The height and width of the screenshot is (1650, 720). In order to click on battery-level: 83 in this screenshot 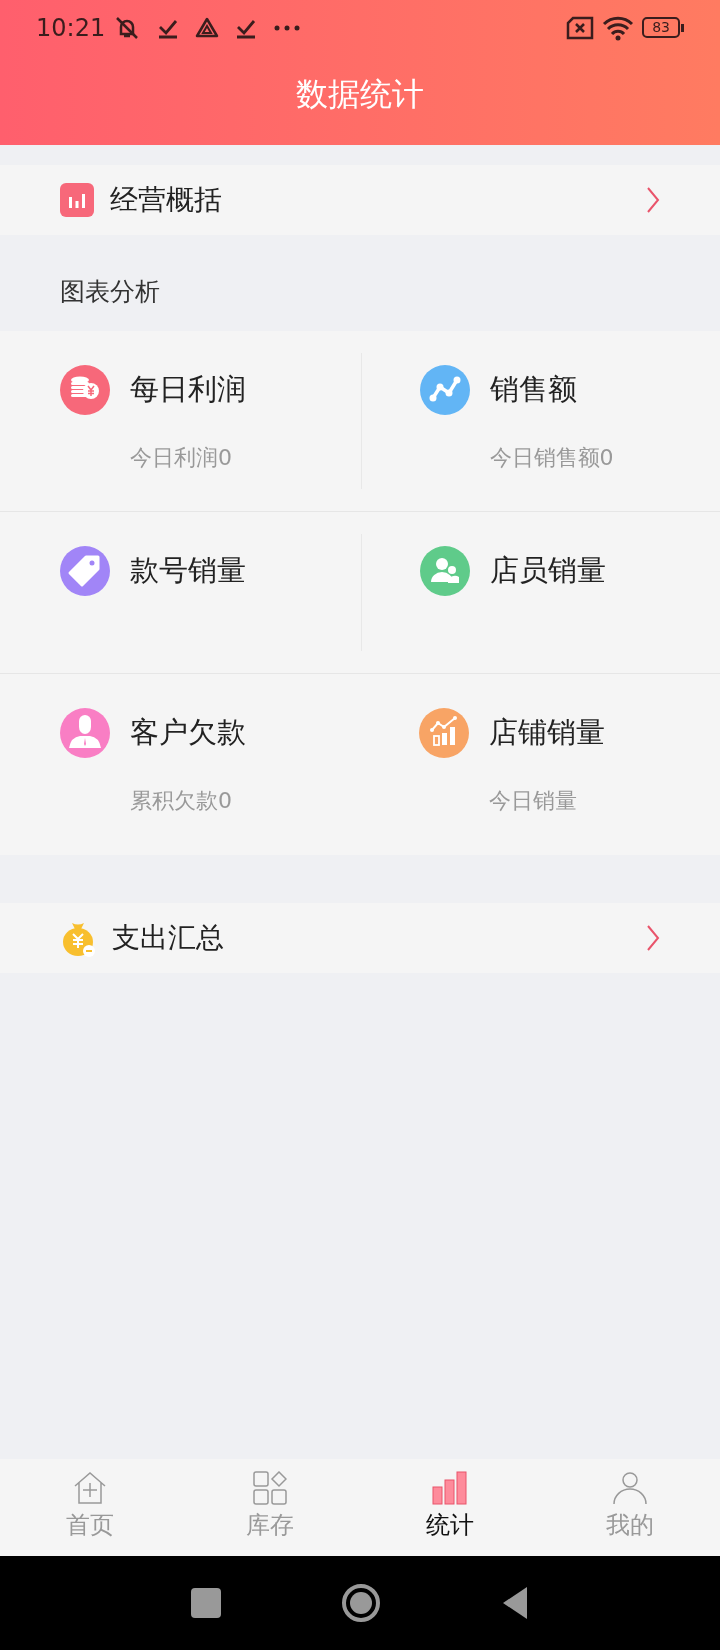, I will do `click(661, 27)`.